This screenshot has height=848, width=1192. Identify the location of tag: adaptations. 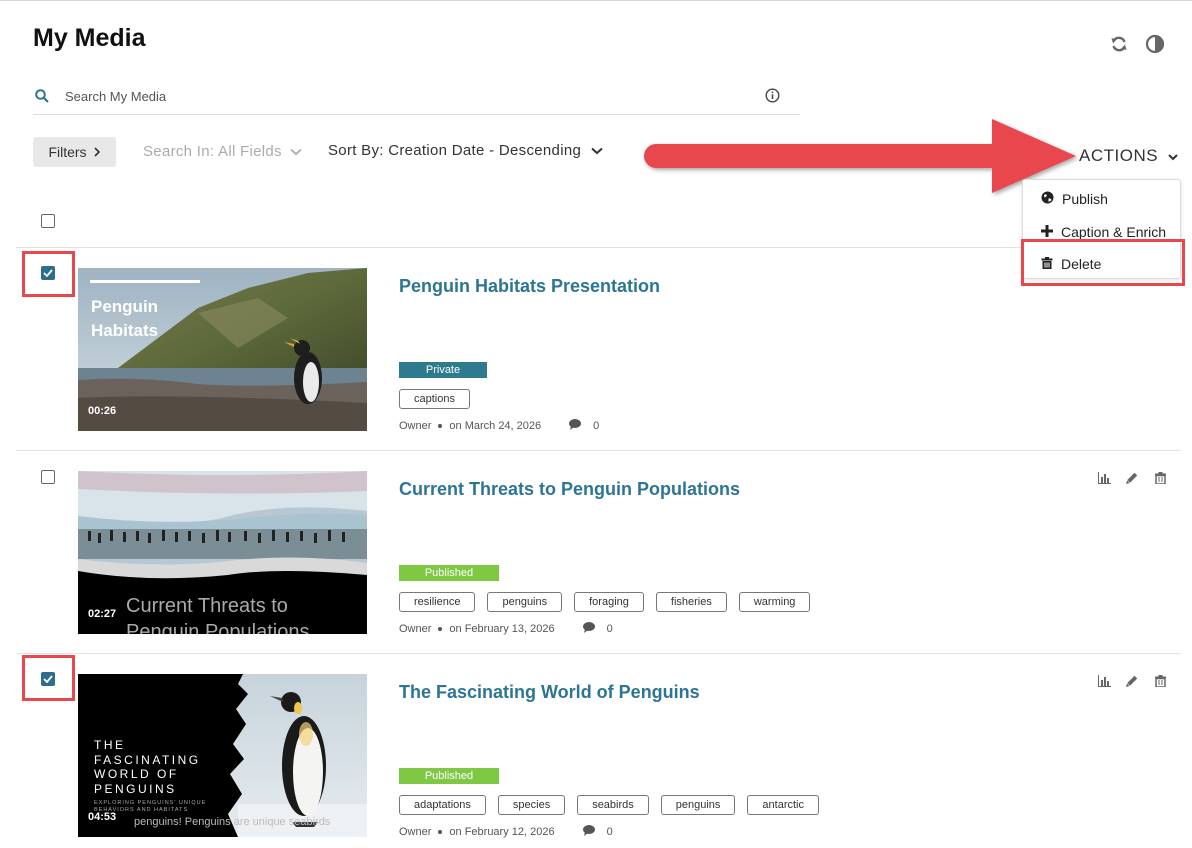
(442, 805).